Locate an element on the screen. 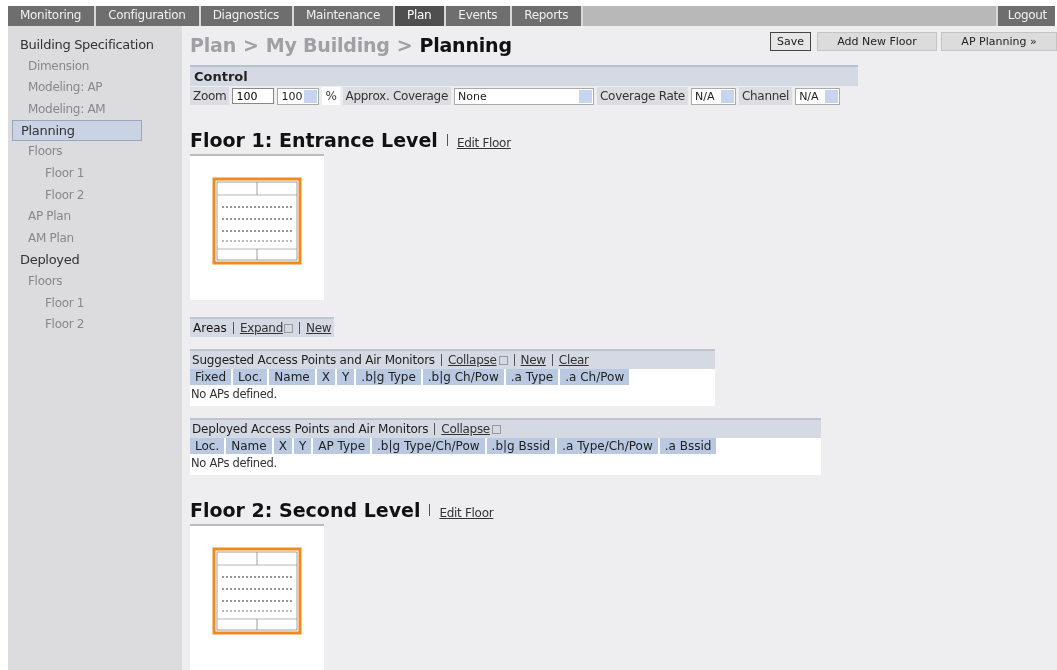 This screenshot has height=670, width=1057. zoom-select: 100 is located at coordinates (298, 96).